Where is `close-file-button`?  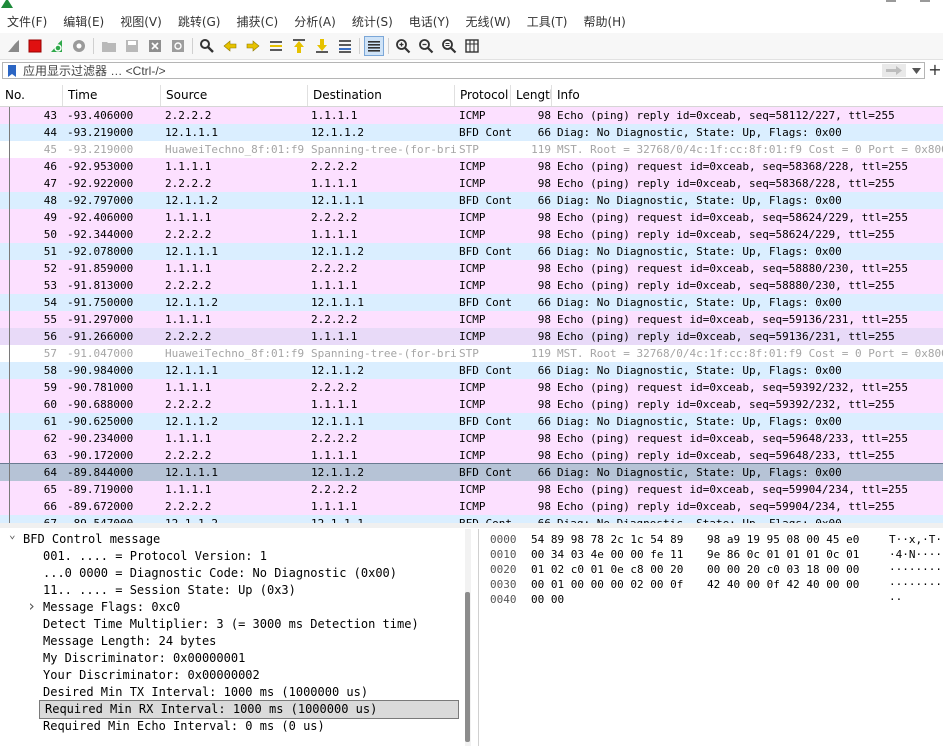 close-file-button is located at coordinates (155, 46).